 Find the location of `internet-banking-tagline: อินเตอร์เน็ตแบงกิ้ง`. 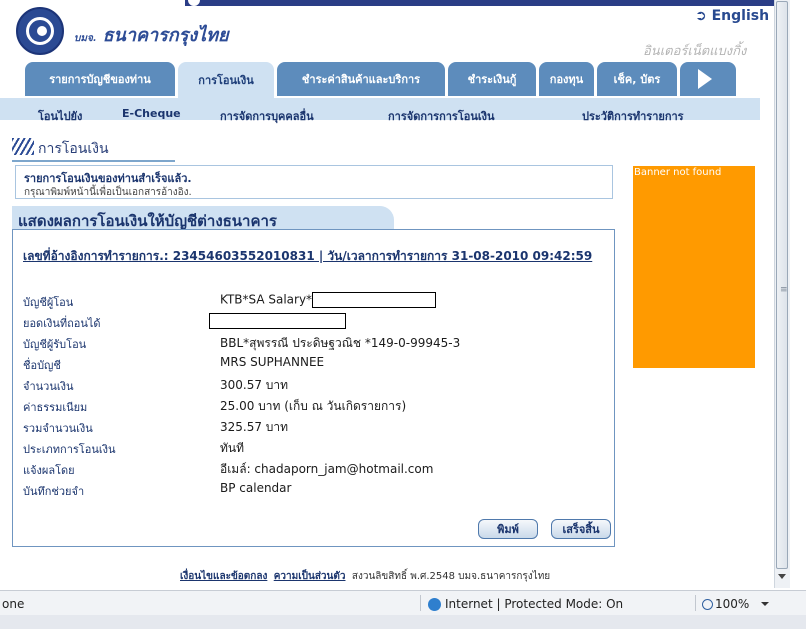

internet-banking-tagline: อินเตอร์เน็ตแบงกิ้ง is located at coordinates (695, 51).